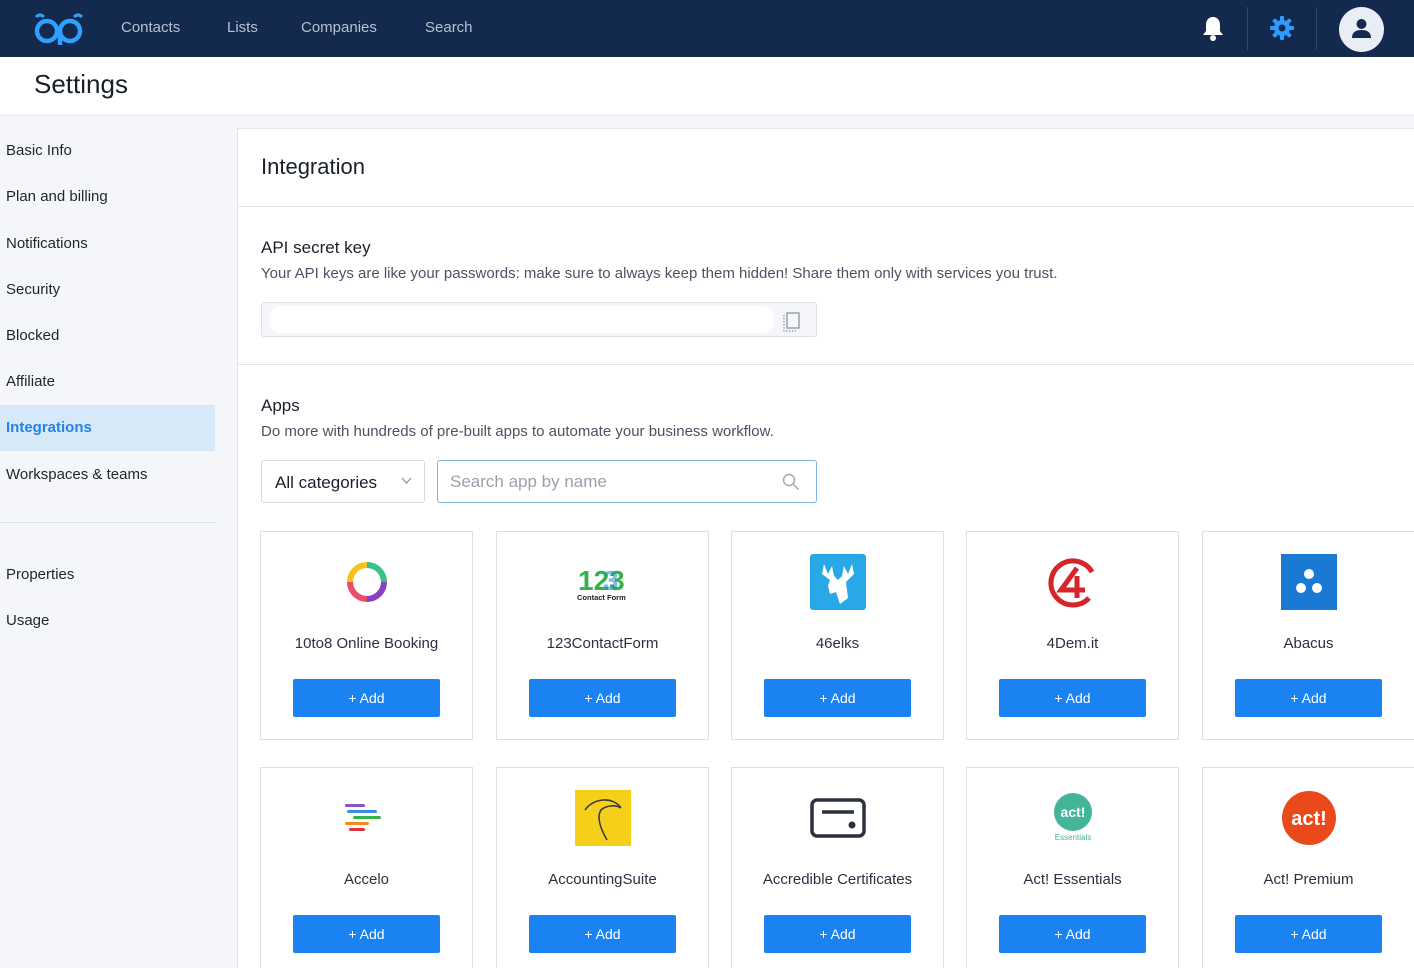  I want to click on app-name: Abacus, so click(1308, 643).